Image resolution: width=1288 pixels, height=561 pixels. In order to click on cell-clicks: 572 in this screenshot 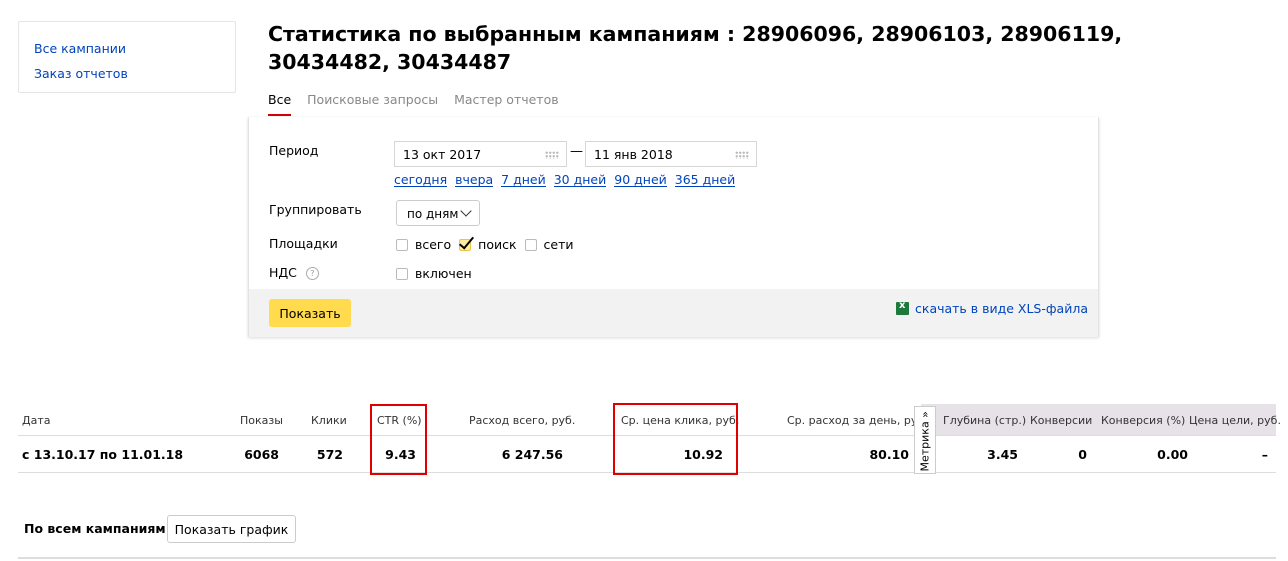, I will do `click(329, 454)`.